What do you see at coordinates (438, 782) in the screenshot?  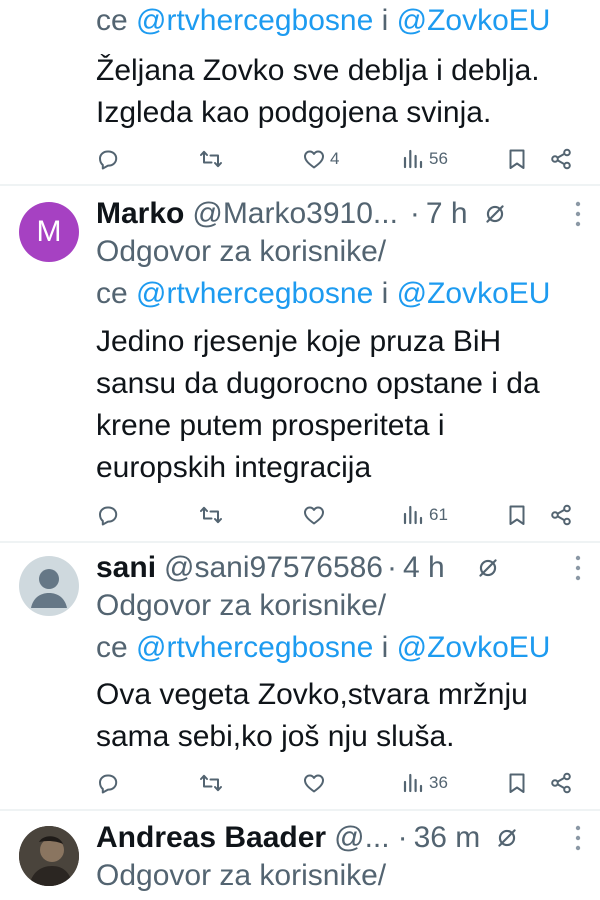 I see `views-count: 36` at bounding box center [438, 782].